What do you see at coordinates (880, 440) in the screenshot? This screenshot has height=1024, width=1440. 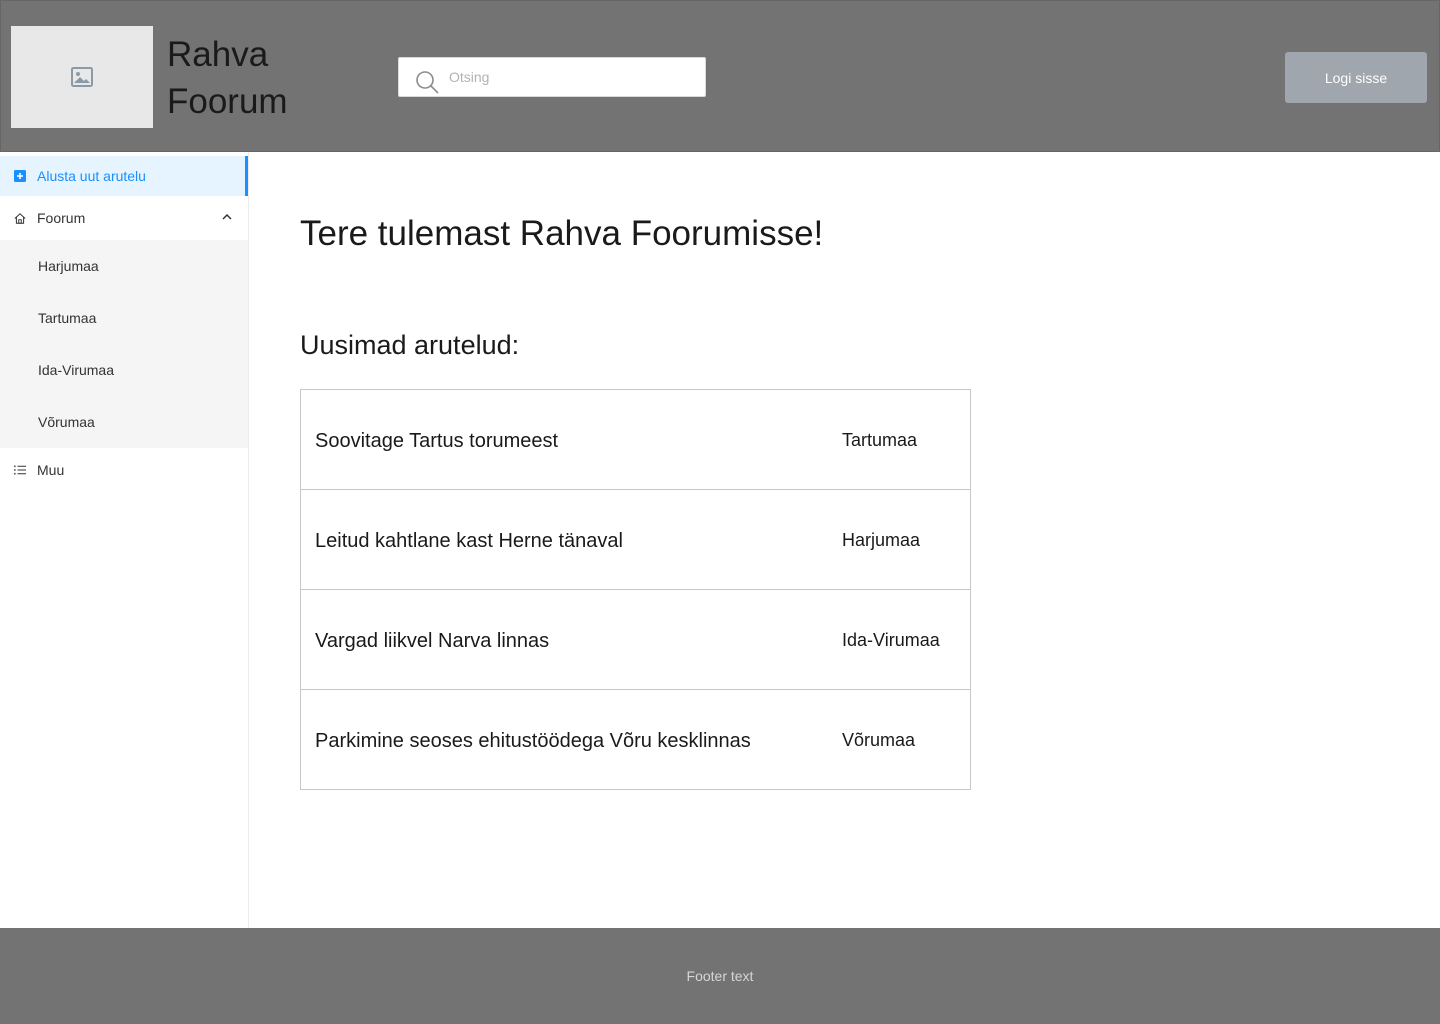 I see `thread-region: Tartumaa` at bounding box center [880, 440].